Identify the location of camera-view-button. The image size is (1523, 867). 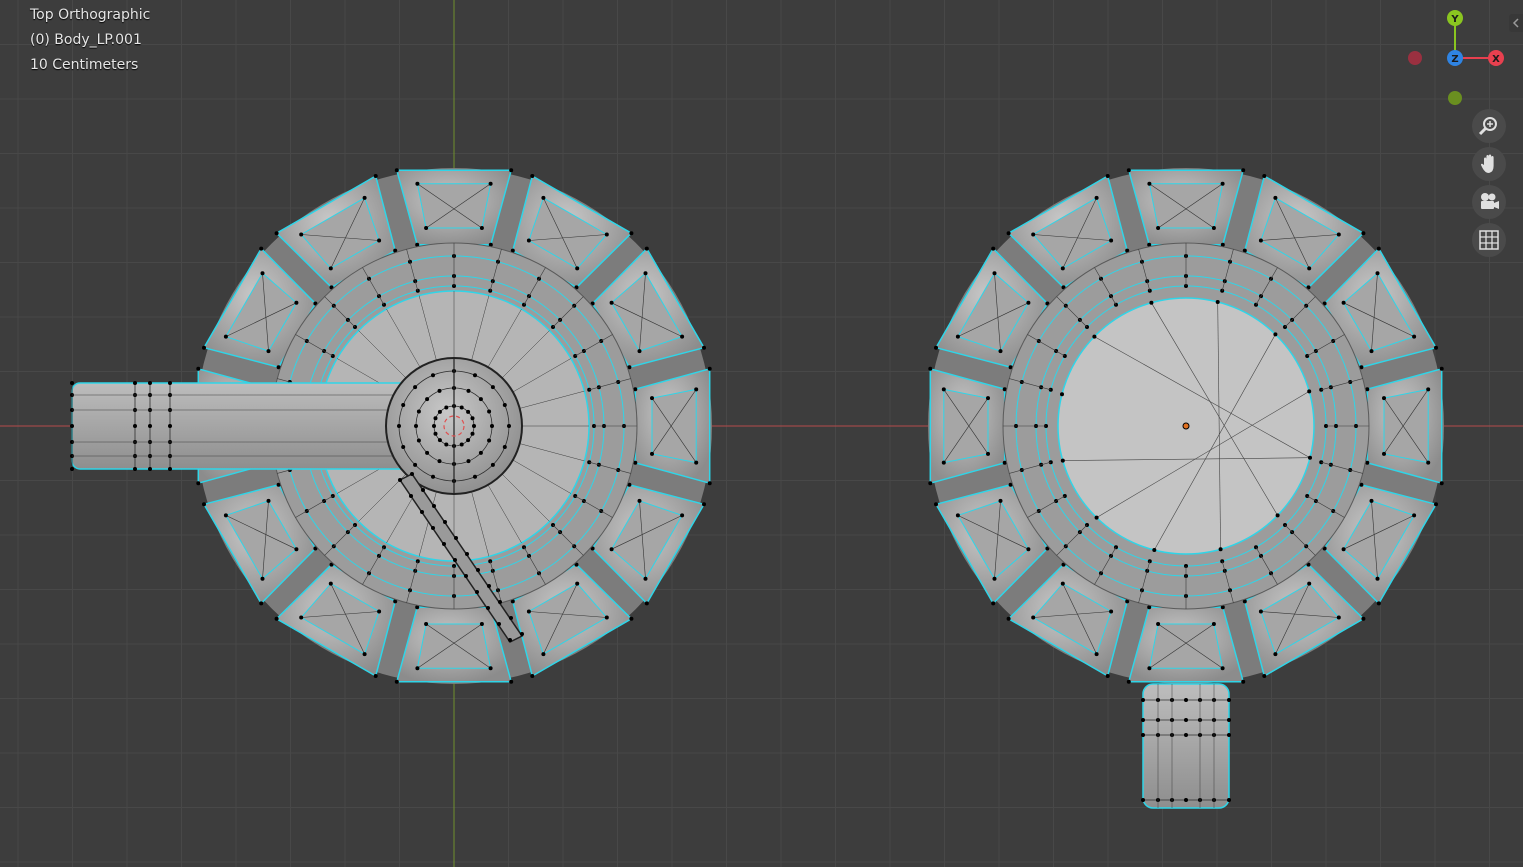
(1489, 202).